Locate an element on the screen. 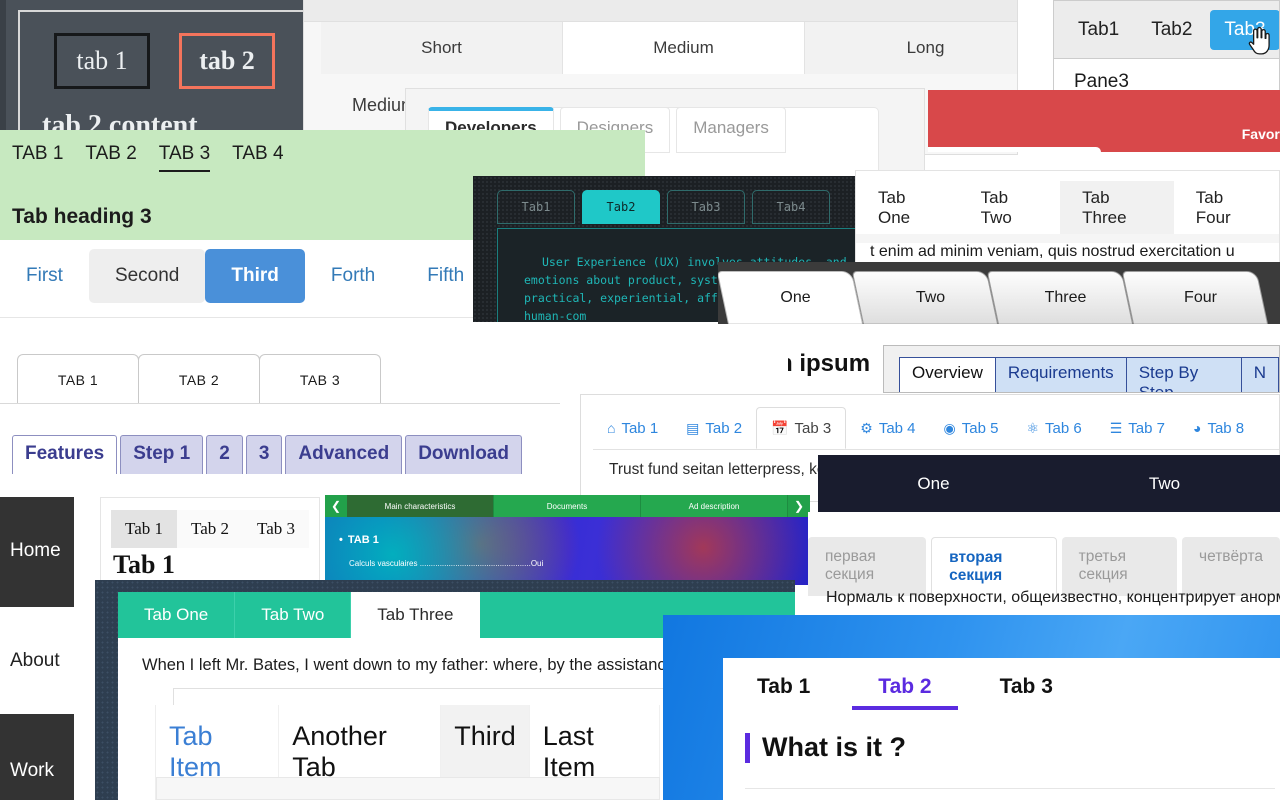  tab-label: Tab One is located at coordinates (894, 207).